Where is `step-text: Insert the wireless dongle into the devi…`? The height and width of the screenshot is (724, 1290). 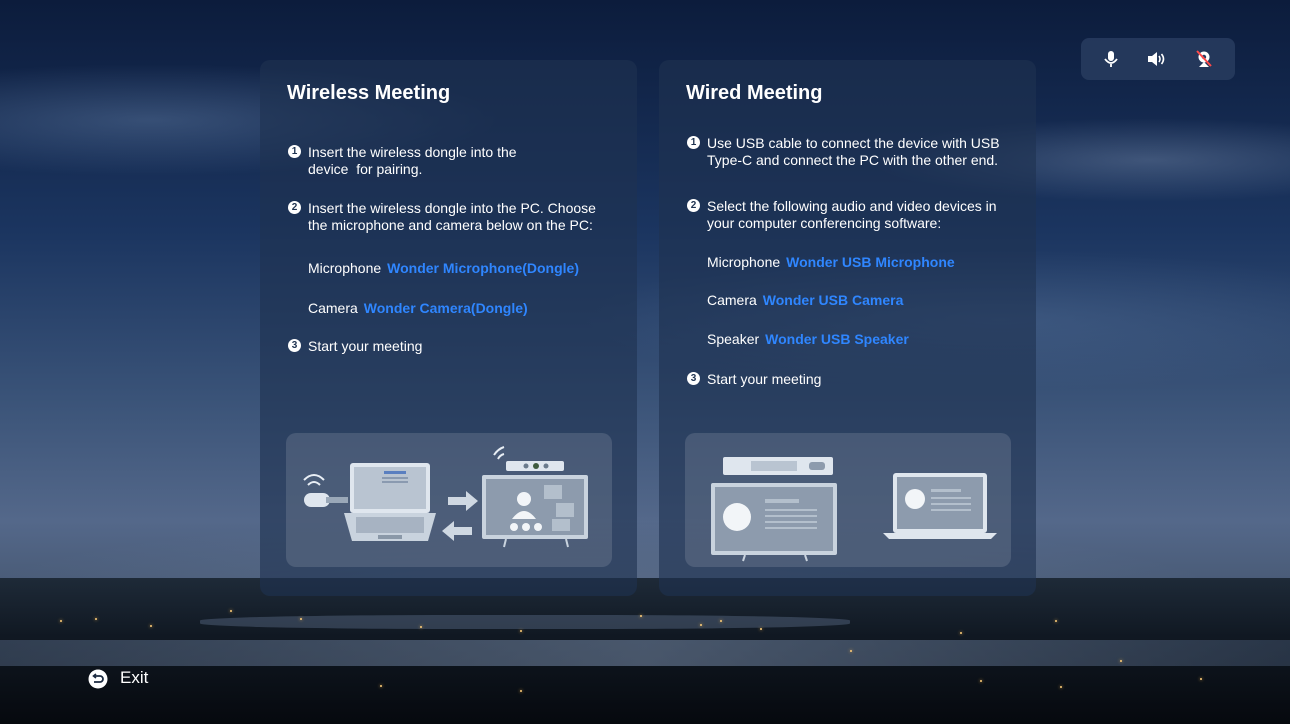 step-text: Insert the wireless dongle into the devi… is located at coordinates (412, 160).